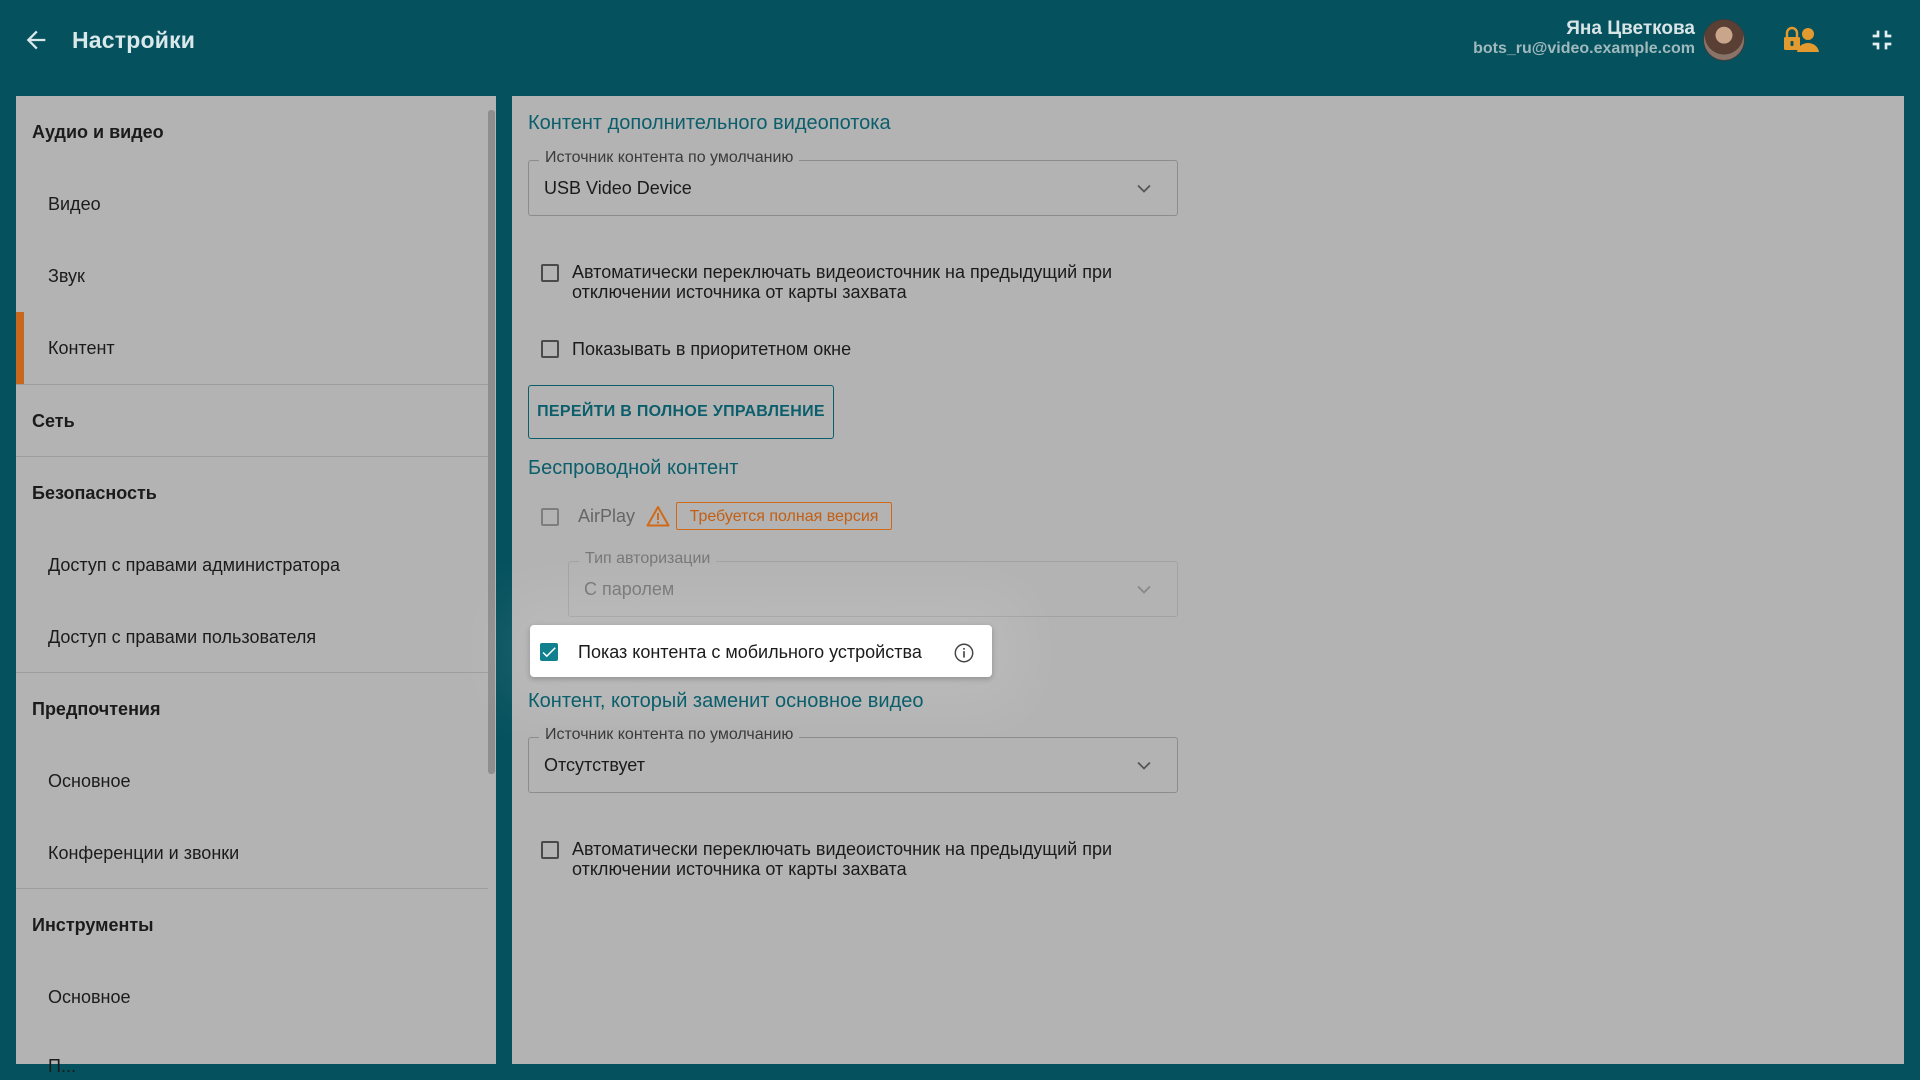  I want to click on sidebar-heading-preferences: Предпочтения, so click(96, 709).